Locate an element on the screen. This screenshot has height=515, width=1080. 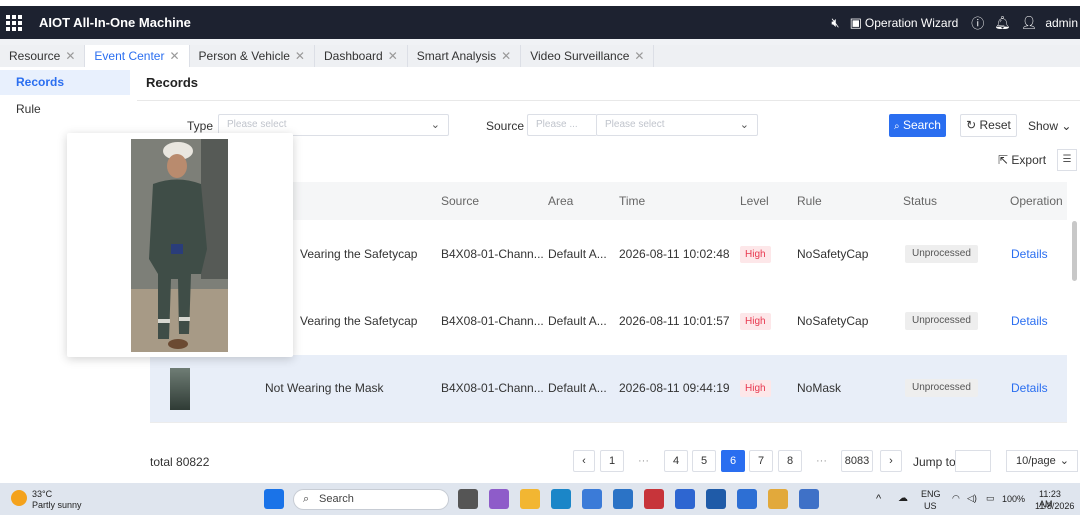
chrome-icon is located at coordinates (778, 499).